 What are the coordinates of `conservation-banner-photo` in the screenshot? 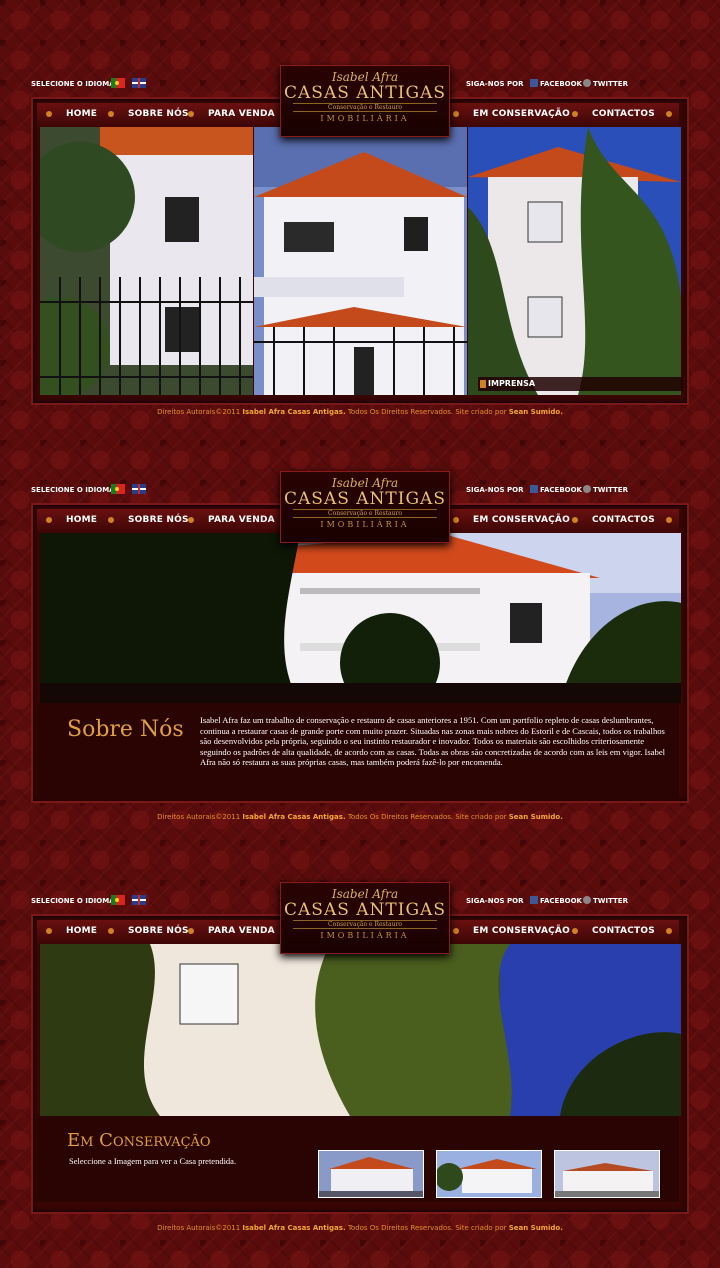 It's located at (360, 1030).